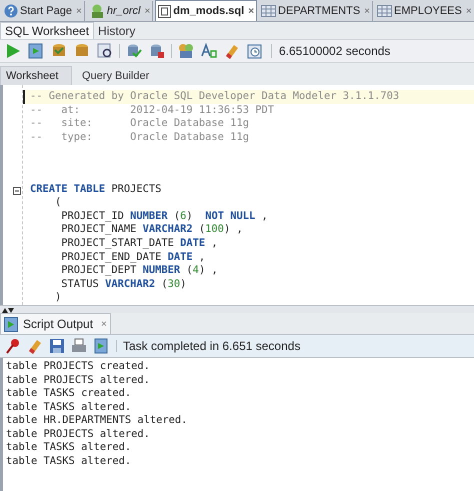 The height and width of the screenshot is (491, 474). Describe the element at coordinates (105, 51) in the screenshot. I see `explain-plan-icon` at that location.